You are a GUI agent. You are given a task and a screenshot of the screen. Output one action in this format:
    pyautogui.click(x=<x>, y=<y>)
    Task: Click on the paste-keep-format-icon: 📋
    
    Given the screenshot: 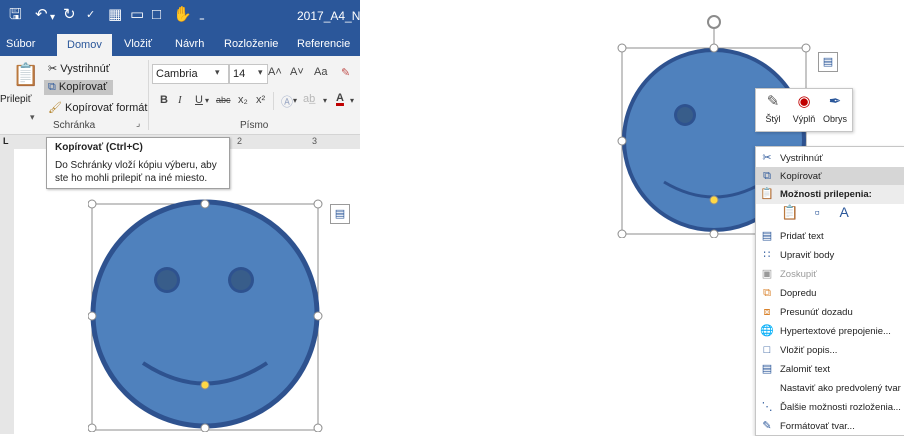 What is the action you would take?
    pyautogui.click(x=790, y=212)
    